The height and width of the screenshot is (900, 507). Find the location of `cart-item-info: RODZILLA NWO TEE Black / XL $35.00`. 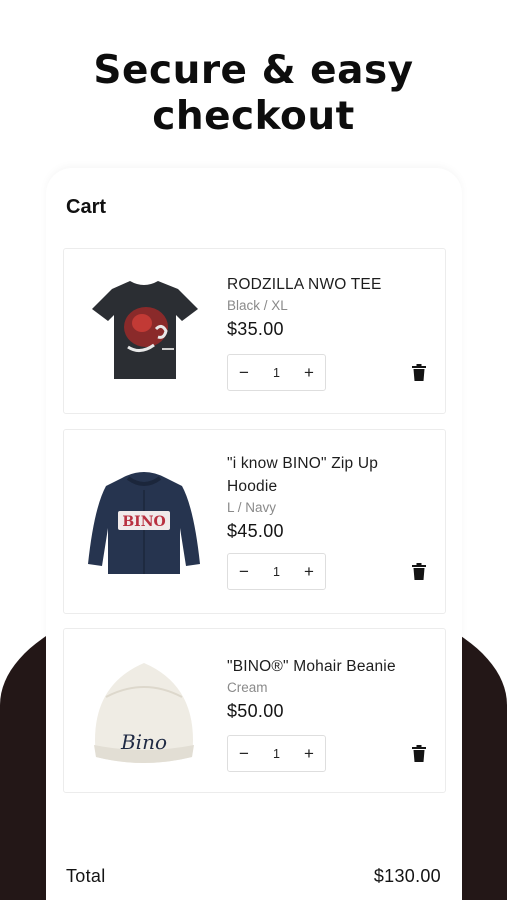

cart-item-info: RODZILLA NWO TEE Black / XL $35.00 is located at coordinates (329, 306).